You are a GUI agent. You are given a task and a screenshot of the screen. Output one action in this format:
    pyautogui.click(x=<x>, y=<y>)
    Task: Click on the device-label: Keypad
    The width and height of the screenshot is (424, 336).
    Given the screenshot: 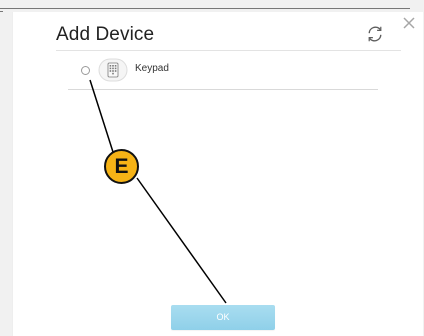 What is the action you would take?
    pyautogui.click(x=152, y=68)
    